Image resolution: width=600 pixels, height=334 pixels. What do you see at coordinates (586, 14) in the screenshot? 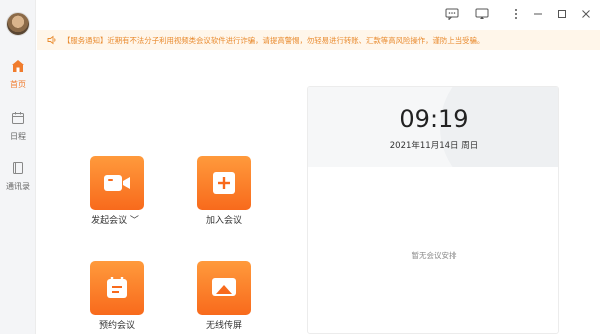
I see `close-icon` at bounding box center [586, 14].